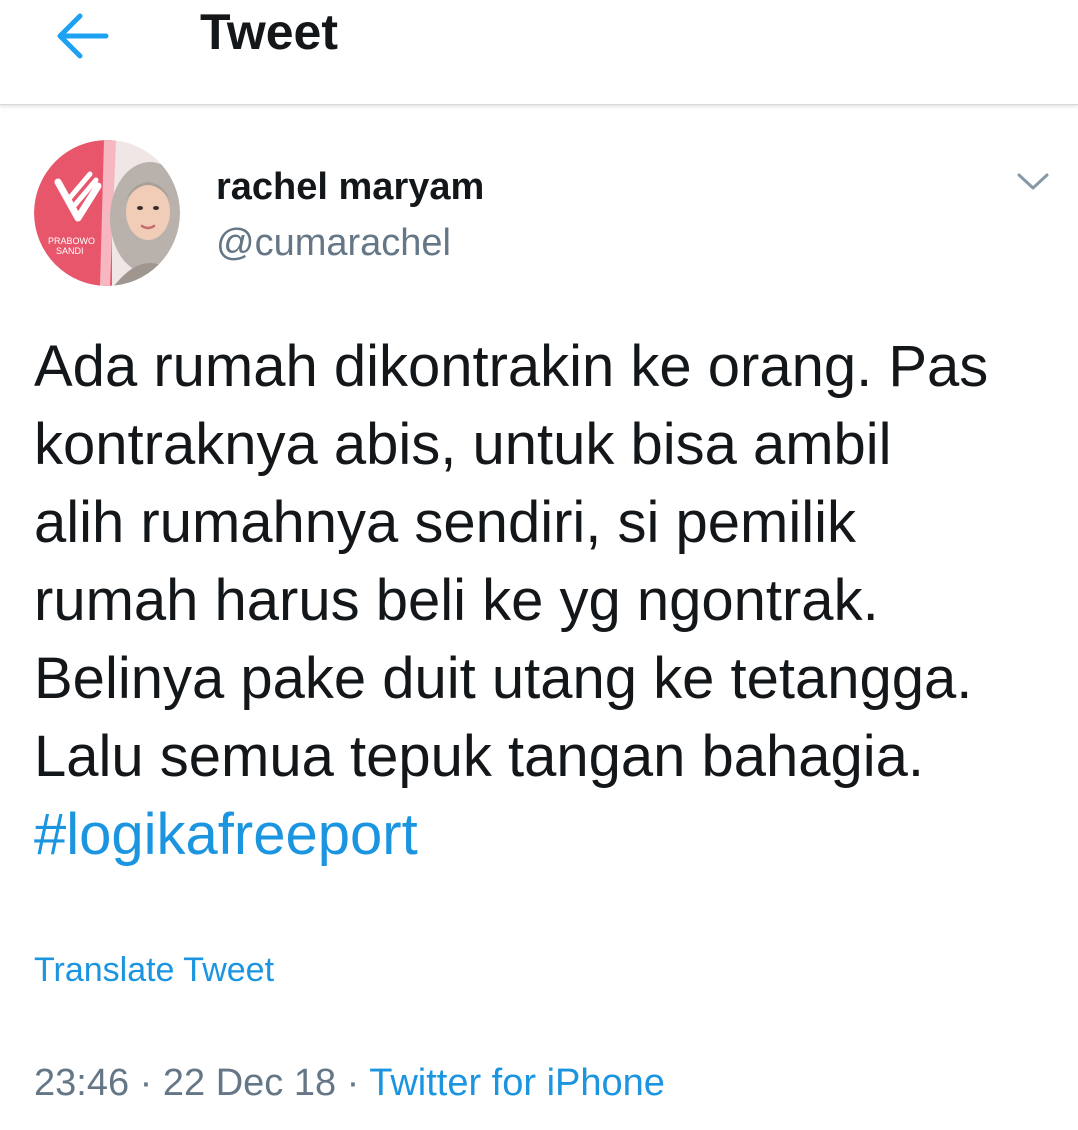 This screenshot has height=1130, width=1078. What do you see at coordinates (463, 444) in the screenshot?
I see `tweet-text-line: kontraknya abis, untuk bisa ambil` at bounding box center [463, 444].